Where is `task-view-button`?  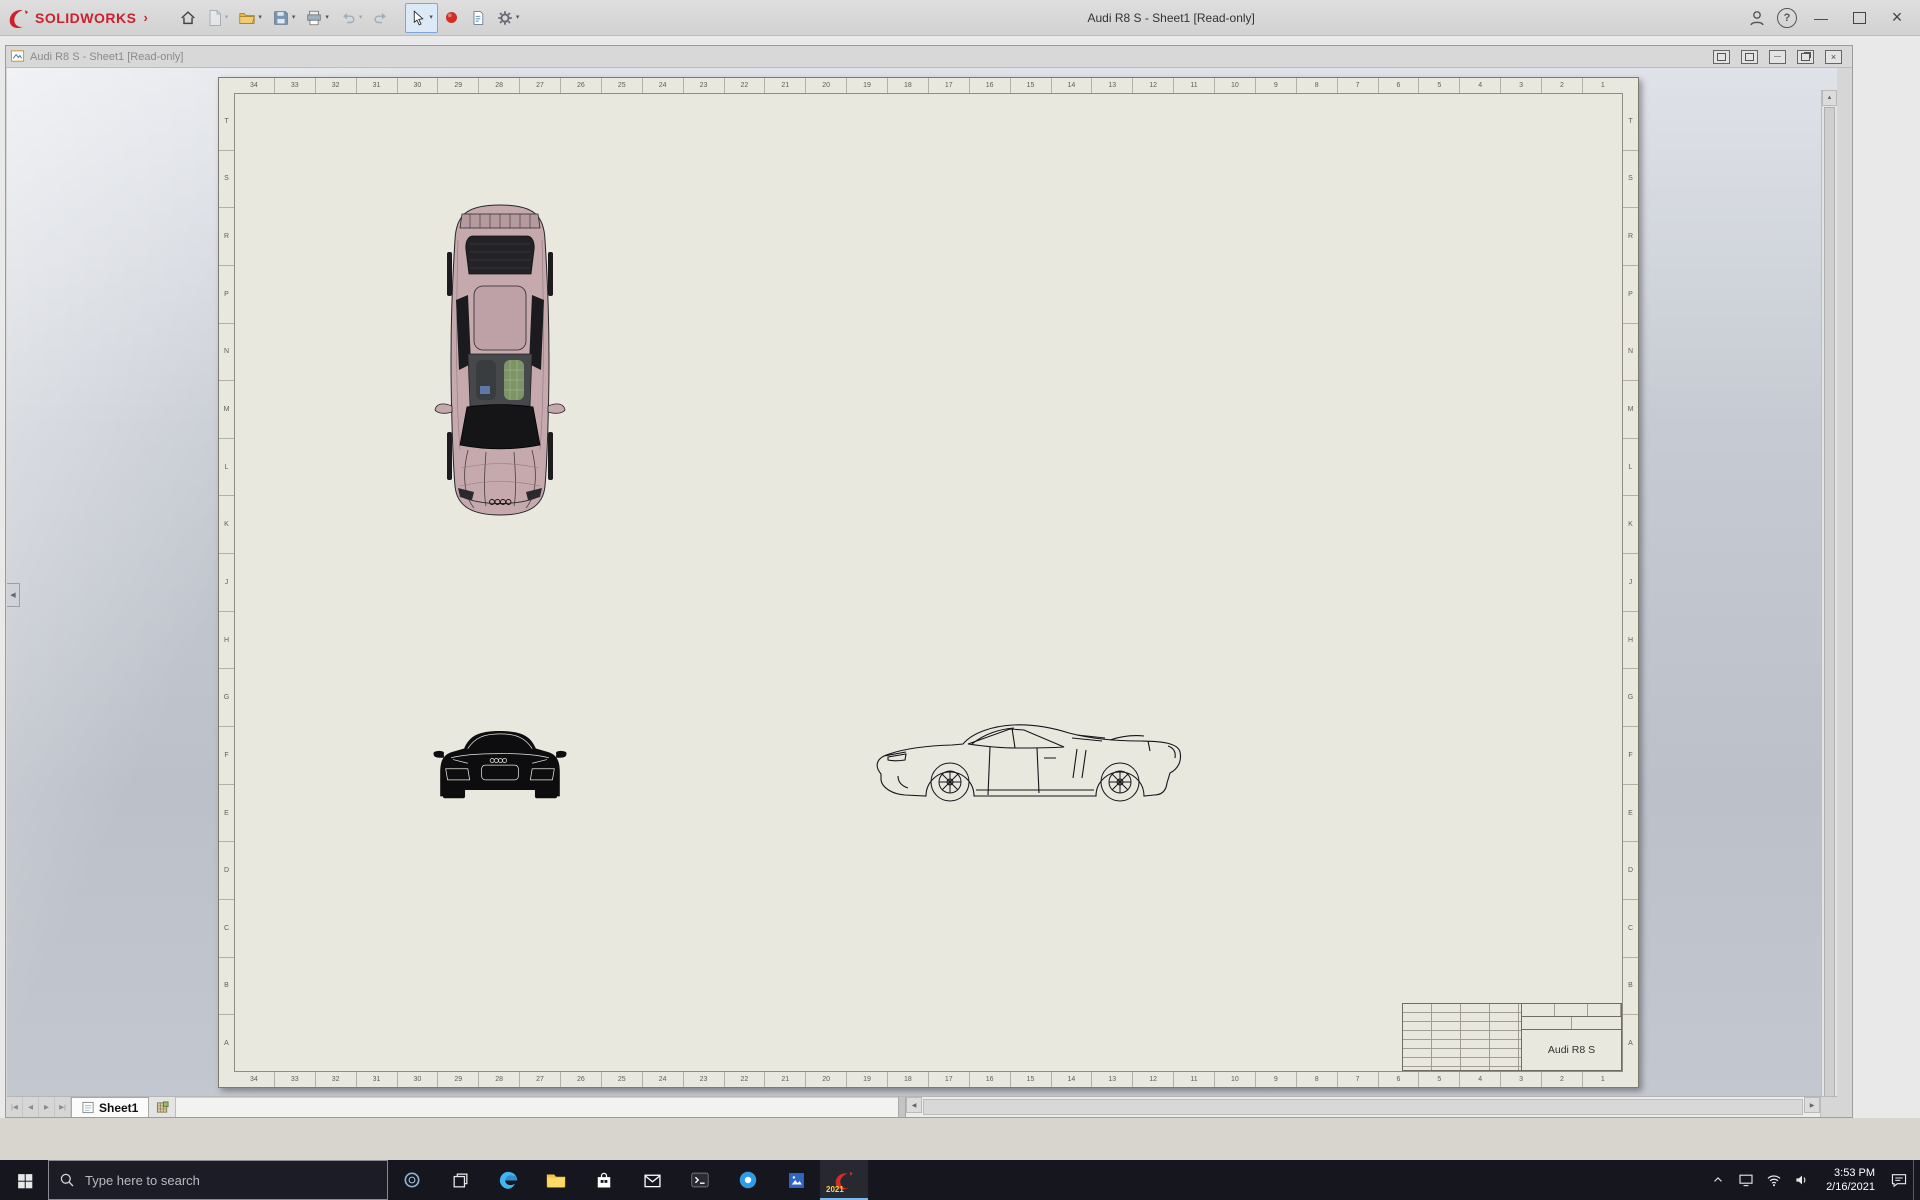
task-view-button is located at coordinates (460, 1180).